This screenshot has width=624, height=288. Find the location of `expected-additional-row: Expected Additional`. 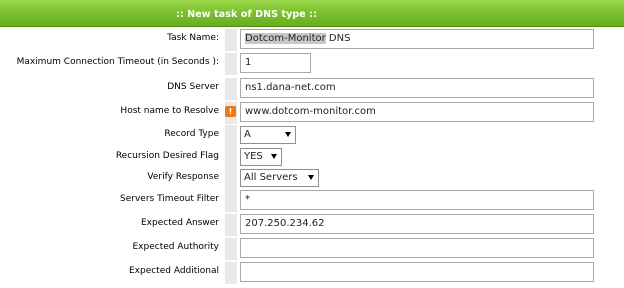

expected-additional-row: Expected Additional is located at coordinates (312, 273).